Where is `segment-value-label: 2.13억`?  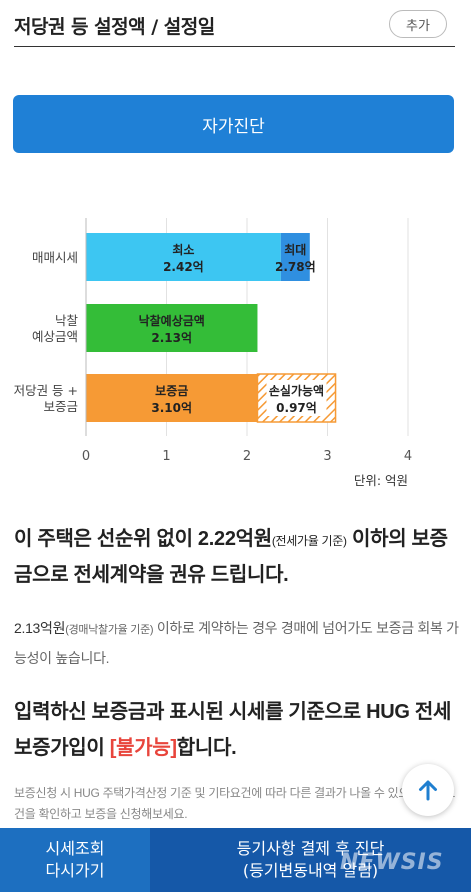
segment-value-label: 2.13억 is located at coordinates (171, 338).